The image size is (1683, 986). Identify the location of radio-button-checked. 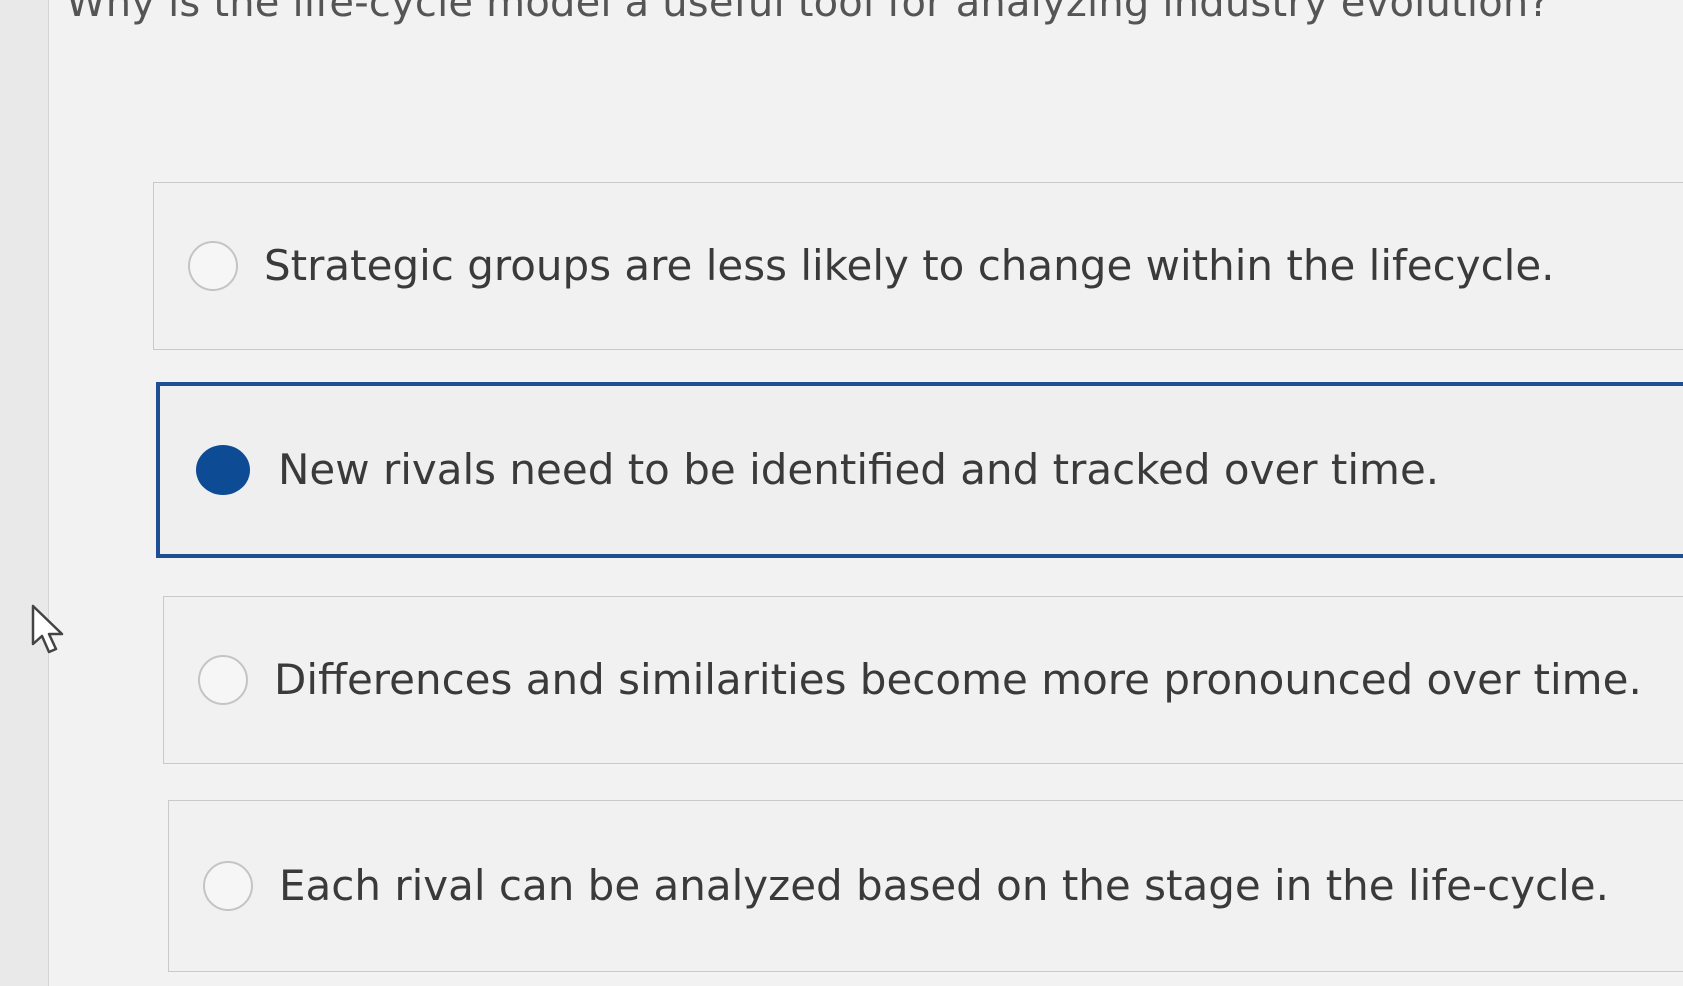
(223, 470).